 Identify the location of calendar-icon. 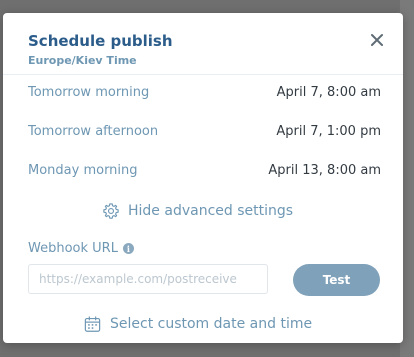
(92, 323).